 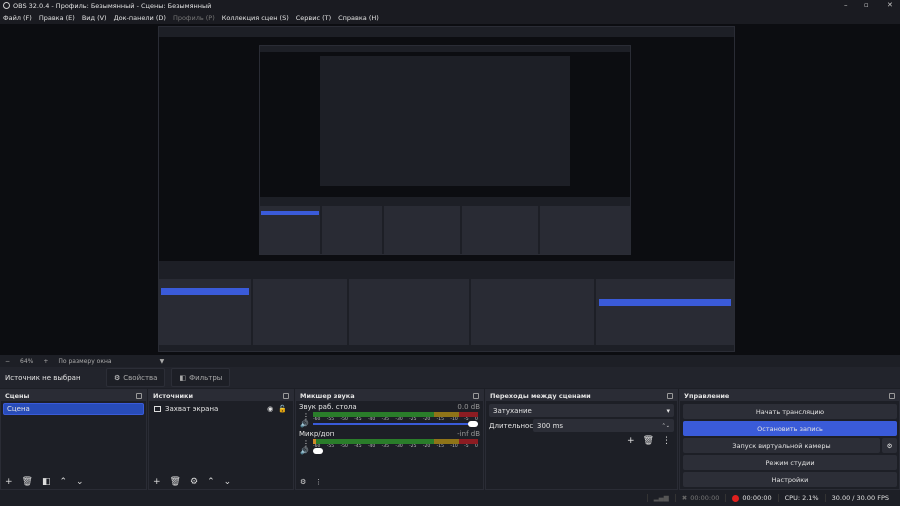 What do you see at coordinates (705, 498) in the screenshot?
I see `stream-time: 00:00:00` at bounding box center [705, 498].